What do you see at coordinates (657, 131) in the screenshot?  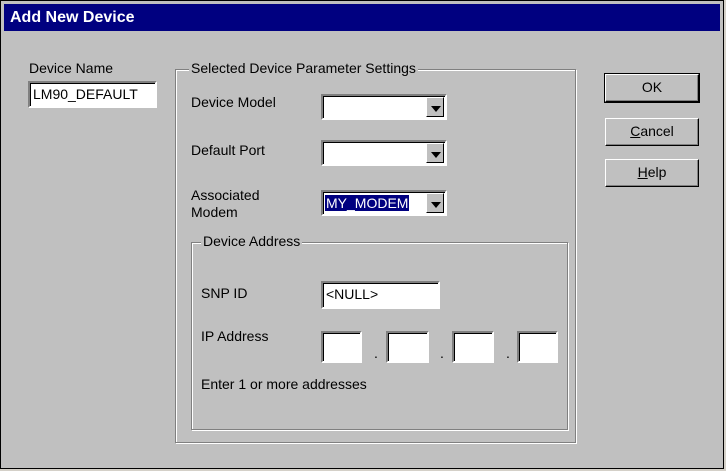 I see `cancel-label-rest: ancel` at bounding box center [657, 131].